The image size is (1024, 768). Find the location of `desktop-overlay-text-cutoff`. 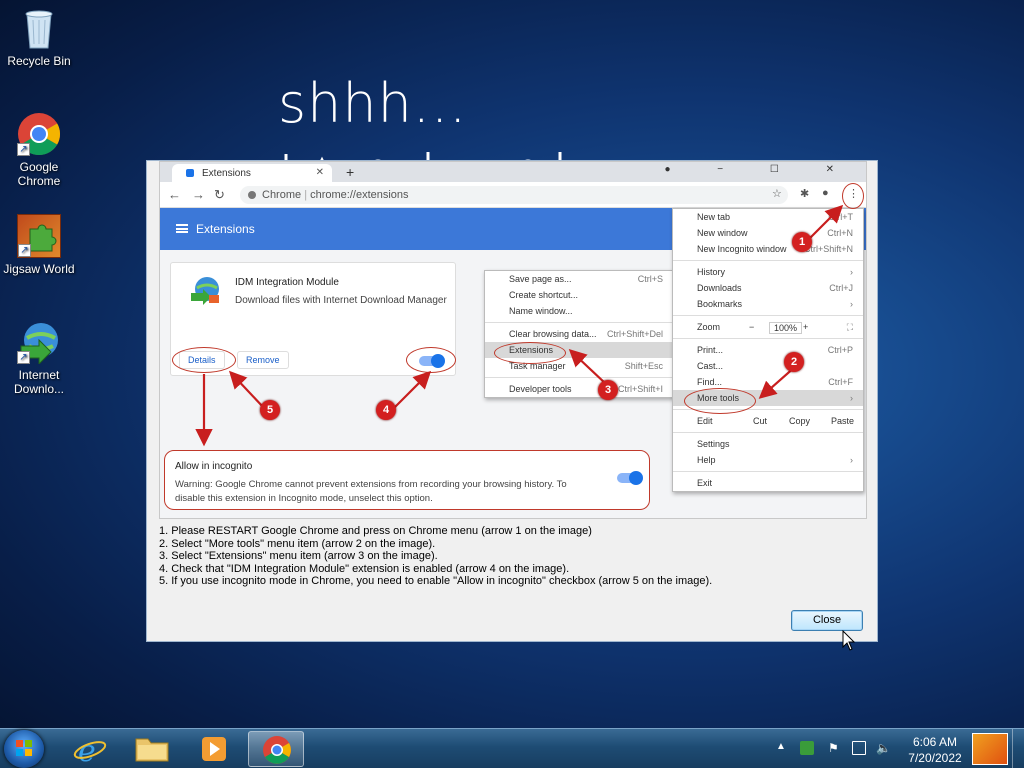

desktop-overlay-text-cutoff is located at coordinates (428, 150).